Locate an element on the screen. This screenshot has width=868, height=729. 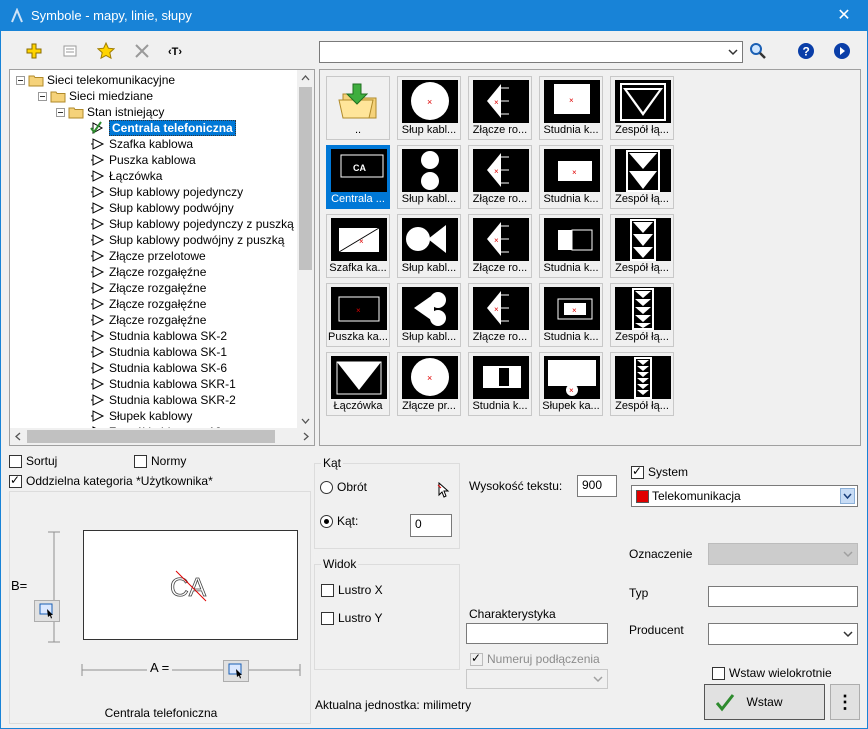
angle-radio-dot is located at coordinates (326, 521).